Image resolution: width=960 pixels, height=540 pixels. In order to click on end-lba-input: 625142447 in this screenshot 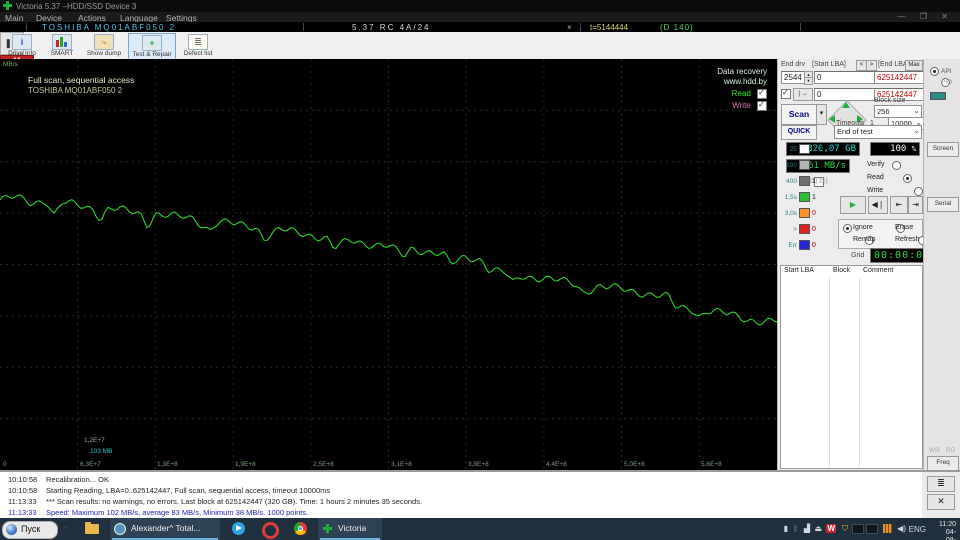, I will do `click(900, 77)`.